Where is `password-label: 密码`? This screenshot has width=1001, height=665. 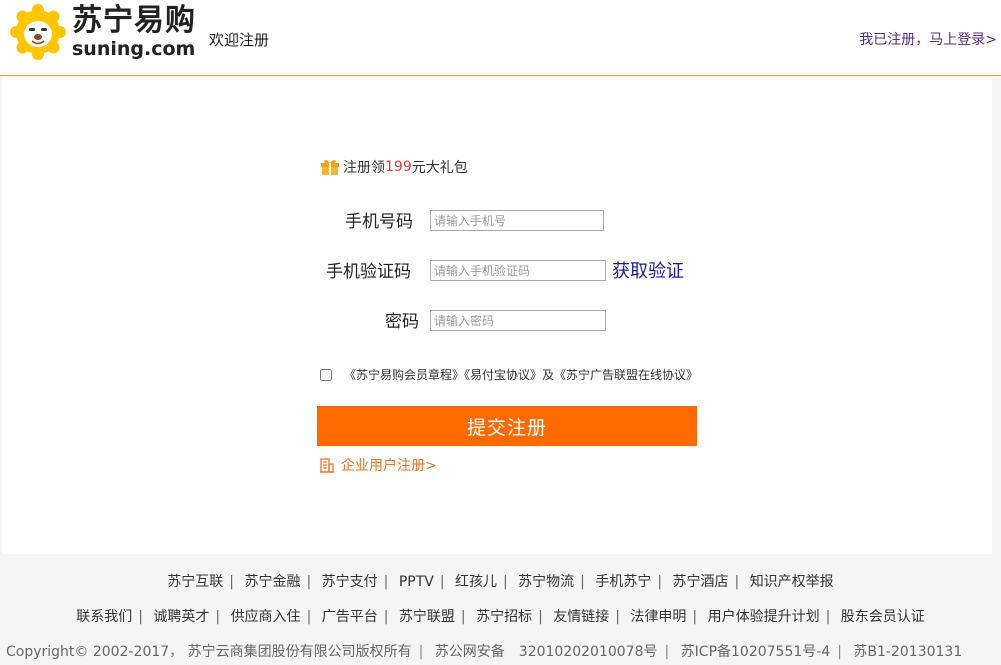 password-label: 密码 is located at coordinates (402, 322).